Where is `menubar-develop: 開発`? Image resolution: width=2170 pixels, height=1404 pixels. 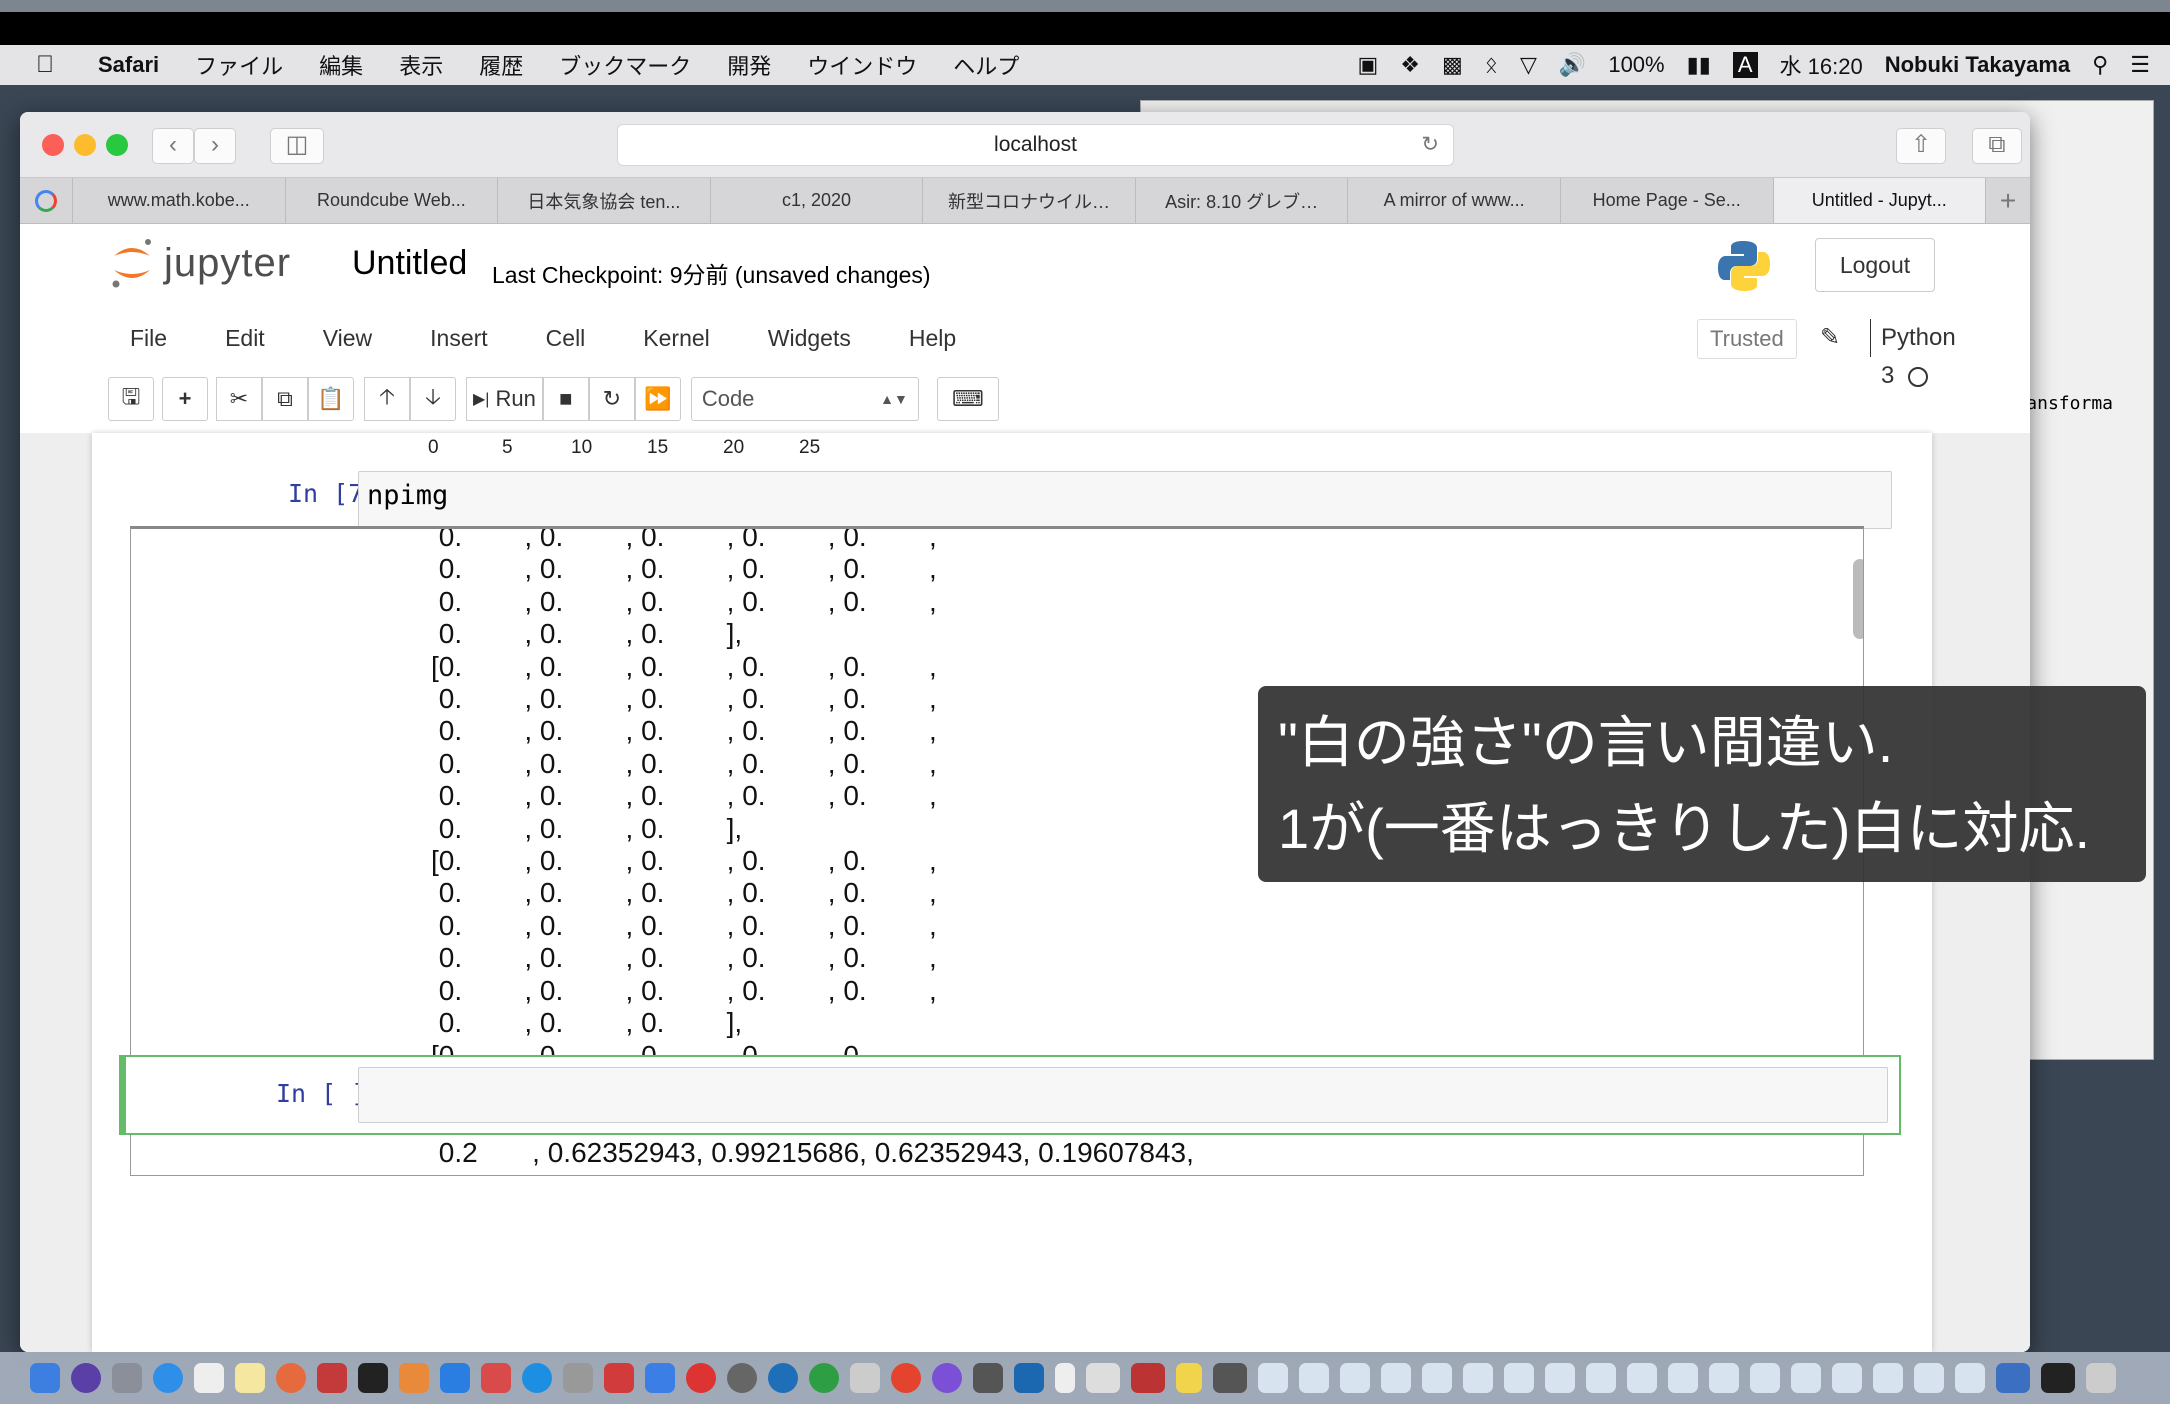
menubar-develop: 開発 is located at coordinates (749, 65).